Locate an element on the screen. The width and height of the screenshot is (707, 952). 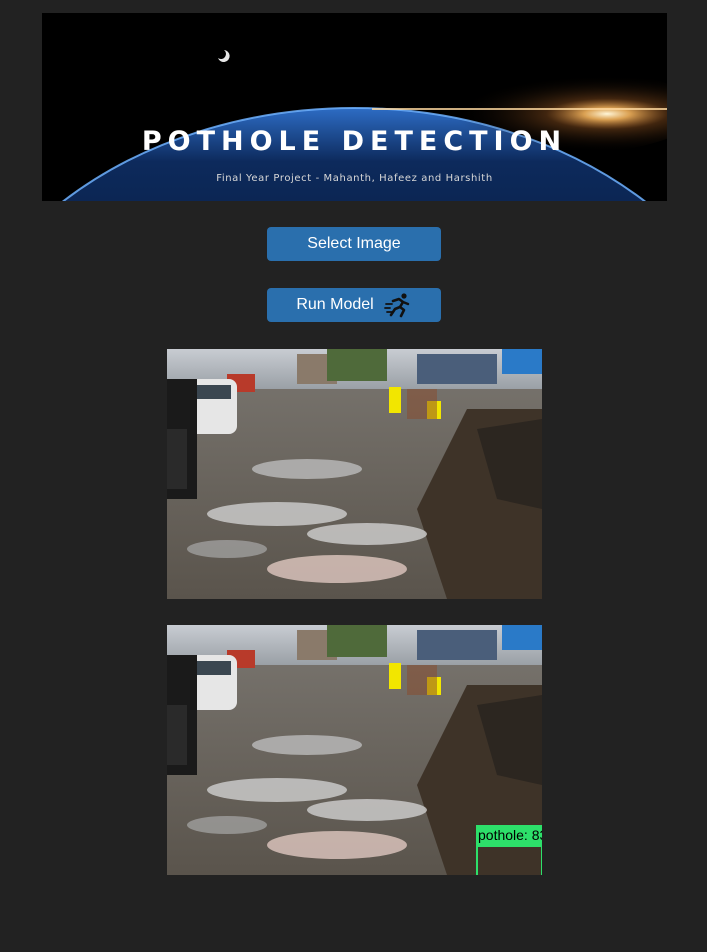
banner-title: POTHOLE DETECTION is located at coordinates (354, 141).